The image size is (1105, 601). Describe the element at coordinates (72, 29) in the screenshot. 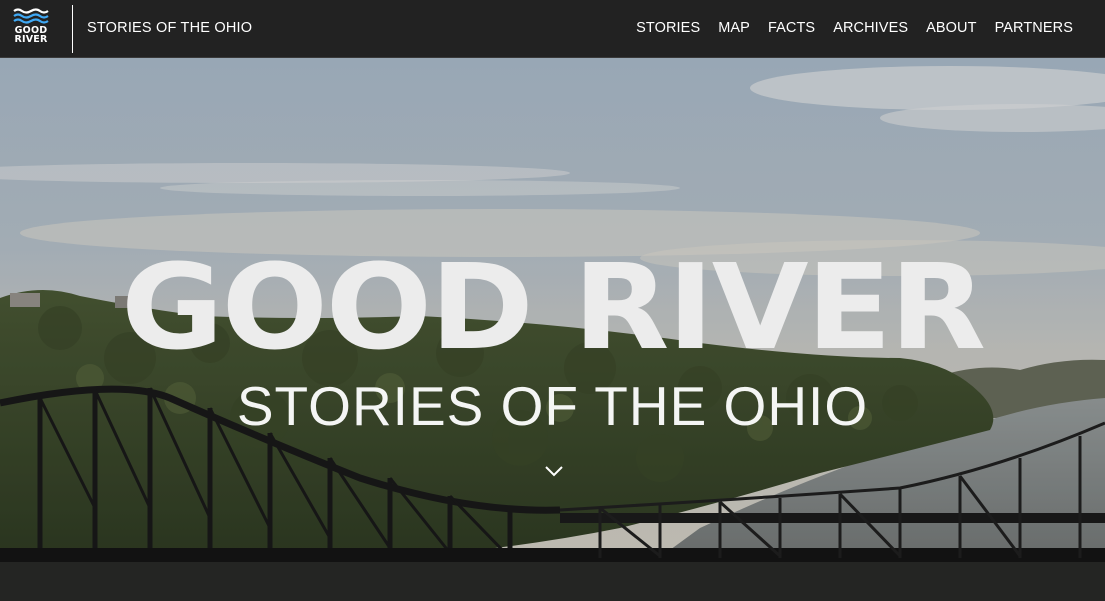

I see `nav-divider` at that location.